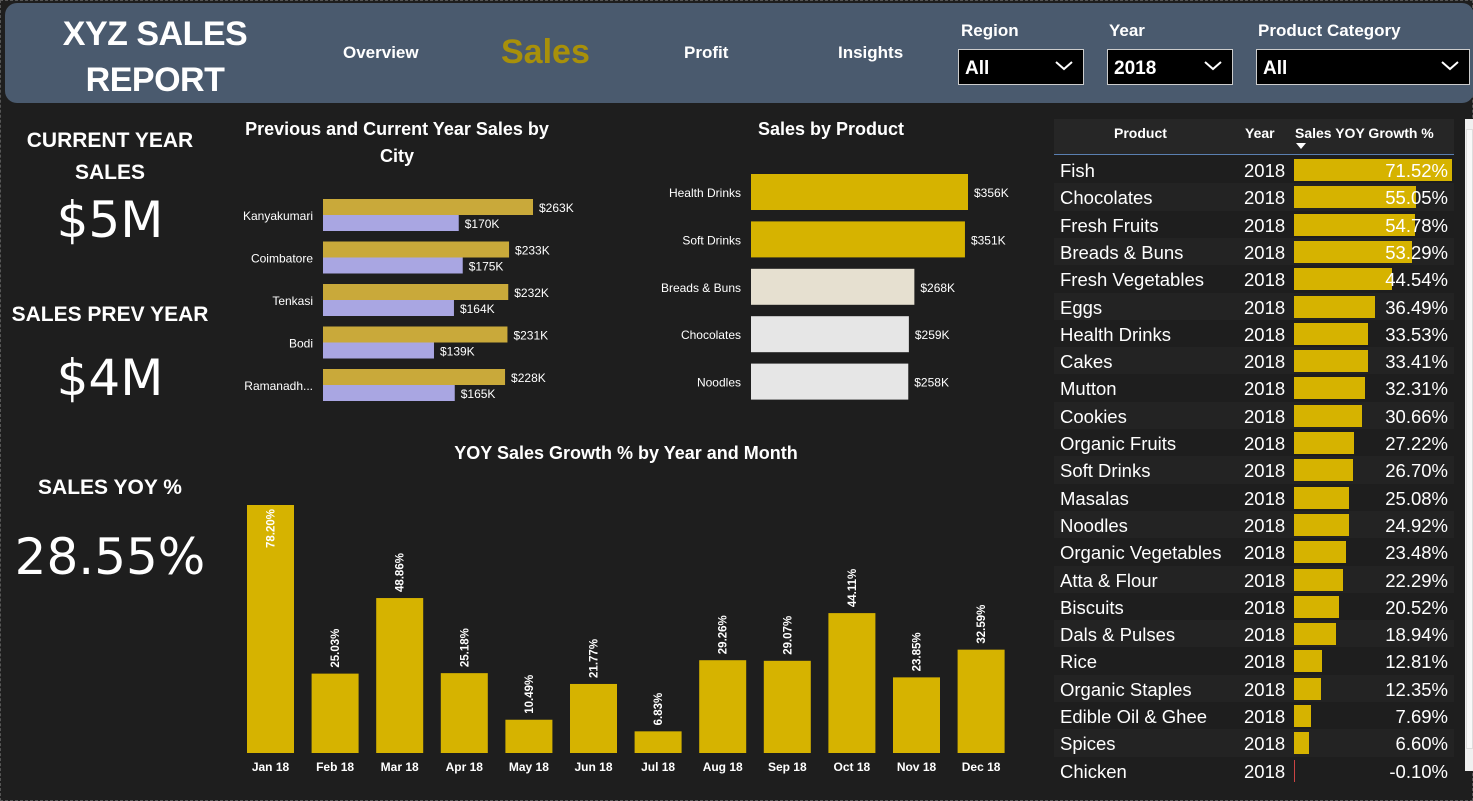  Describe the element at coordinates (1254, 551) in the screenshot. I see `table-row: Organic Vegetables 2018 23.48%` at that location.